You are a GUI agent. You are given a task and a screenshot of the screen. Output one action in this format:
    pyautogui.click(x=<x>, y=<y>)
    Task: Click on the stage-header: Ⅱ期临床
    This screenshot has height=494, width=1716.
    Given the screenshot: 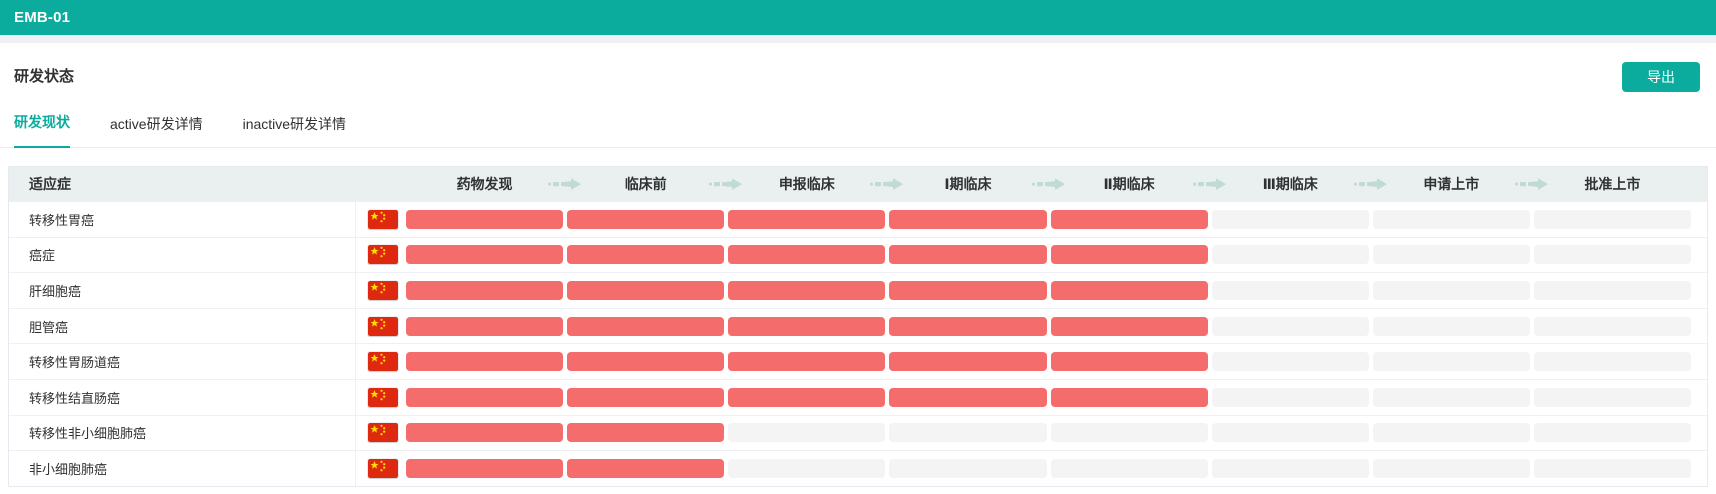 What is the action you would take?
    pyautogui.click(x=1137, y=184)
    